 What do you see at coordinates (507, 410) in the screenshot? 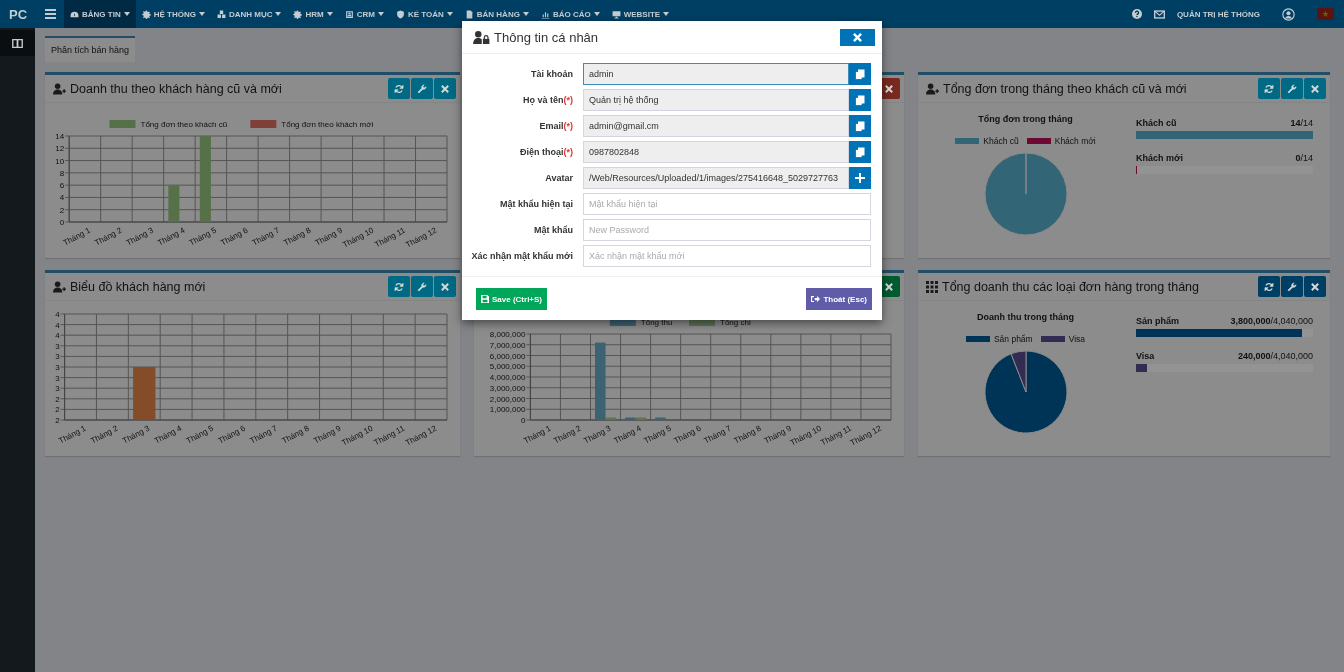
I see `axis-tick-label: 1,000,000` at bounding box center [507, 410].